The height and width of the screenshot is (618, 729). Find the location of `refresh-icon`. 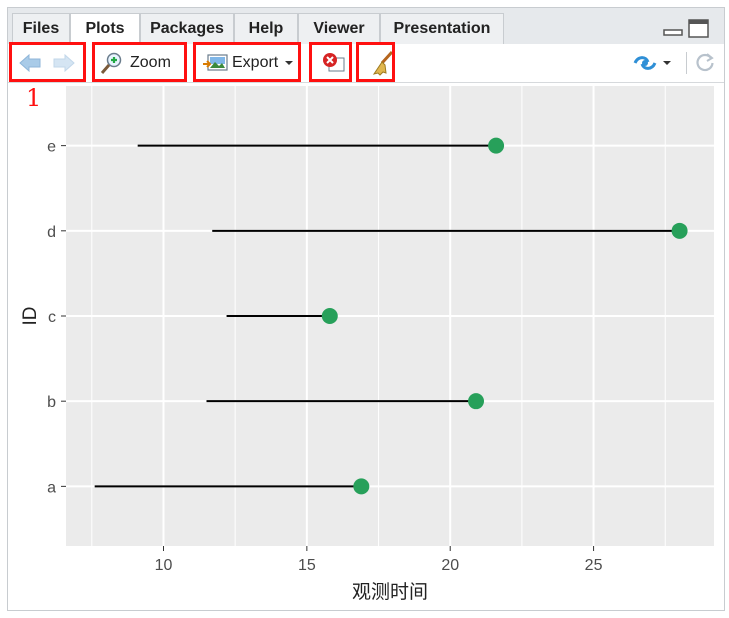

refresh-icon is located at coordinates (705, 62).